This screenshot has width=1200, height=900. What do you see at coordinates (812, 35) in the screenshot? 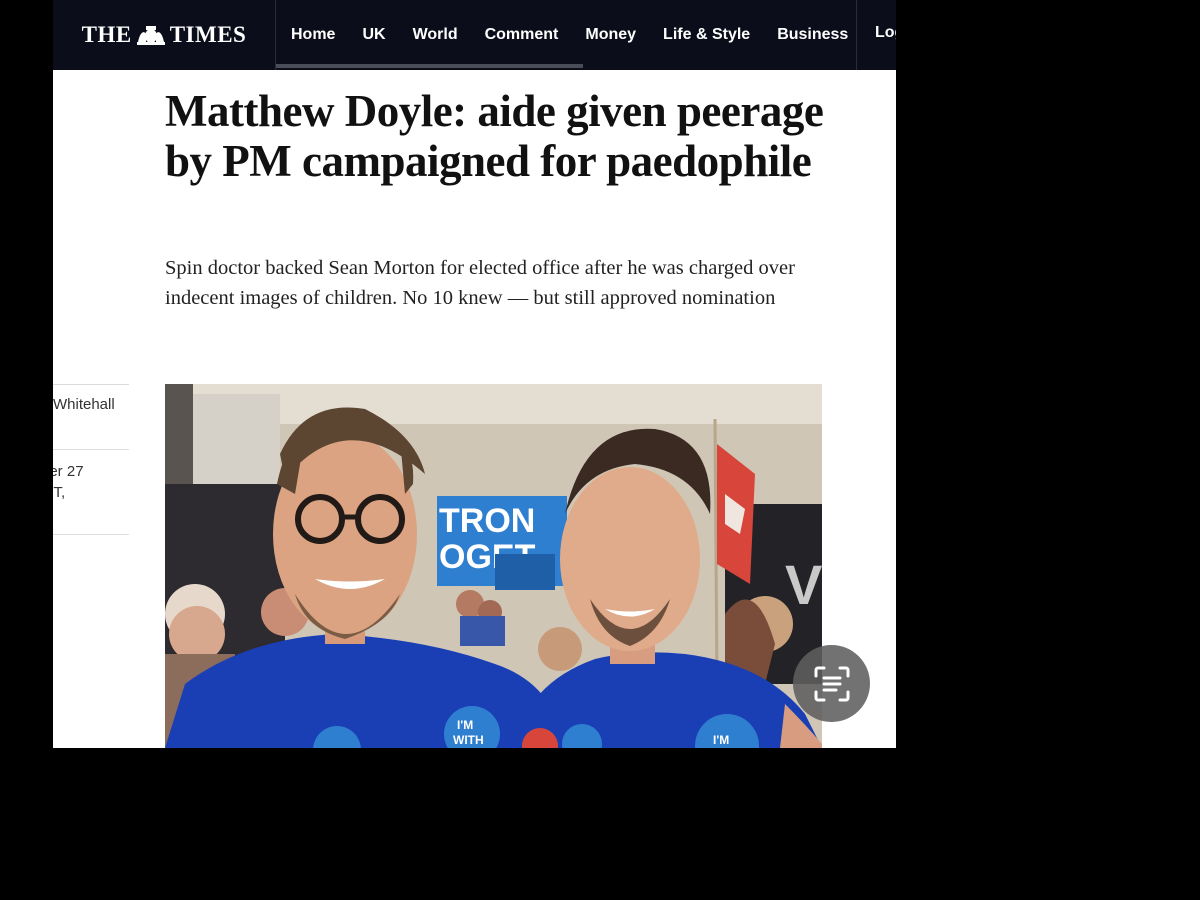
I see `nav-business: Business` at bounding box center [812, 35].